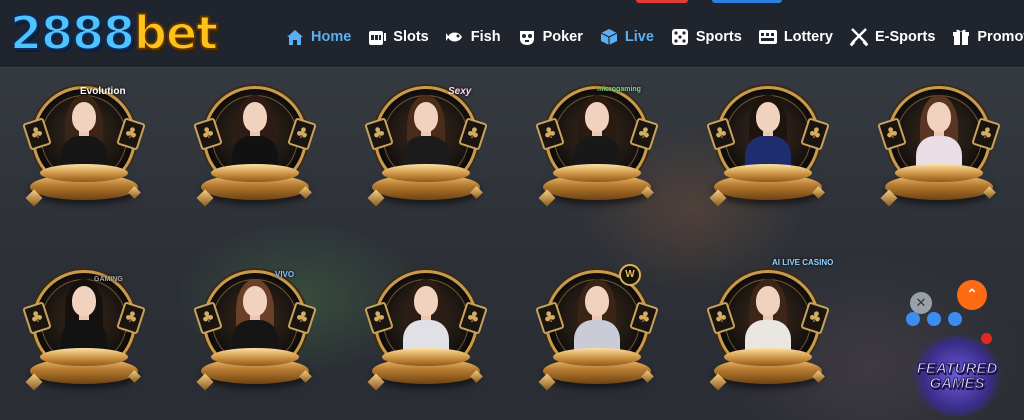  I want to click on nav-label: Sports, so click(718, 37).